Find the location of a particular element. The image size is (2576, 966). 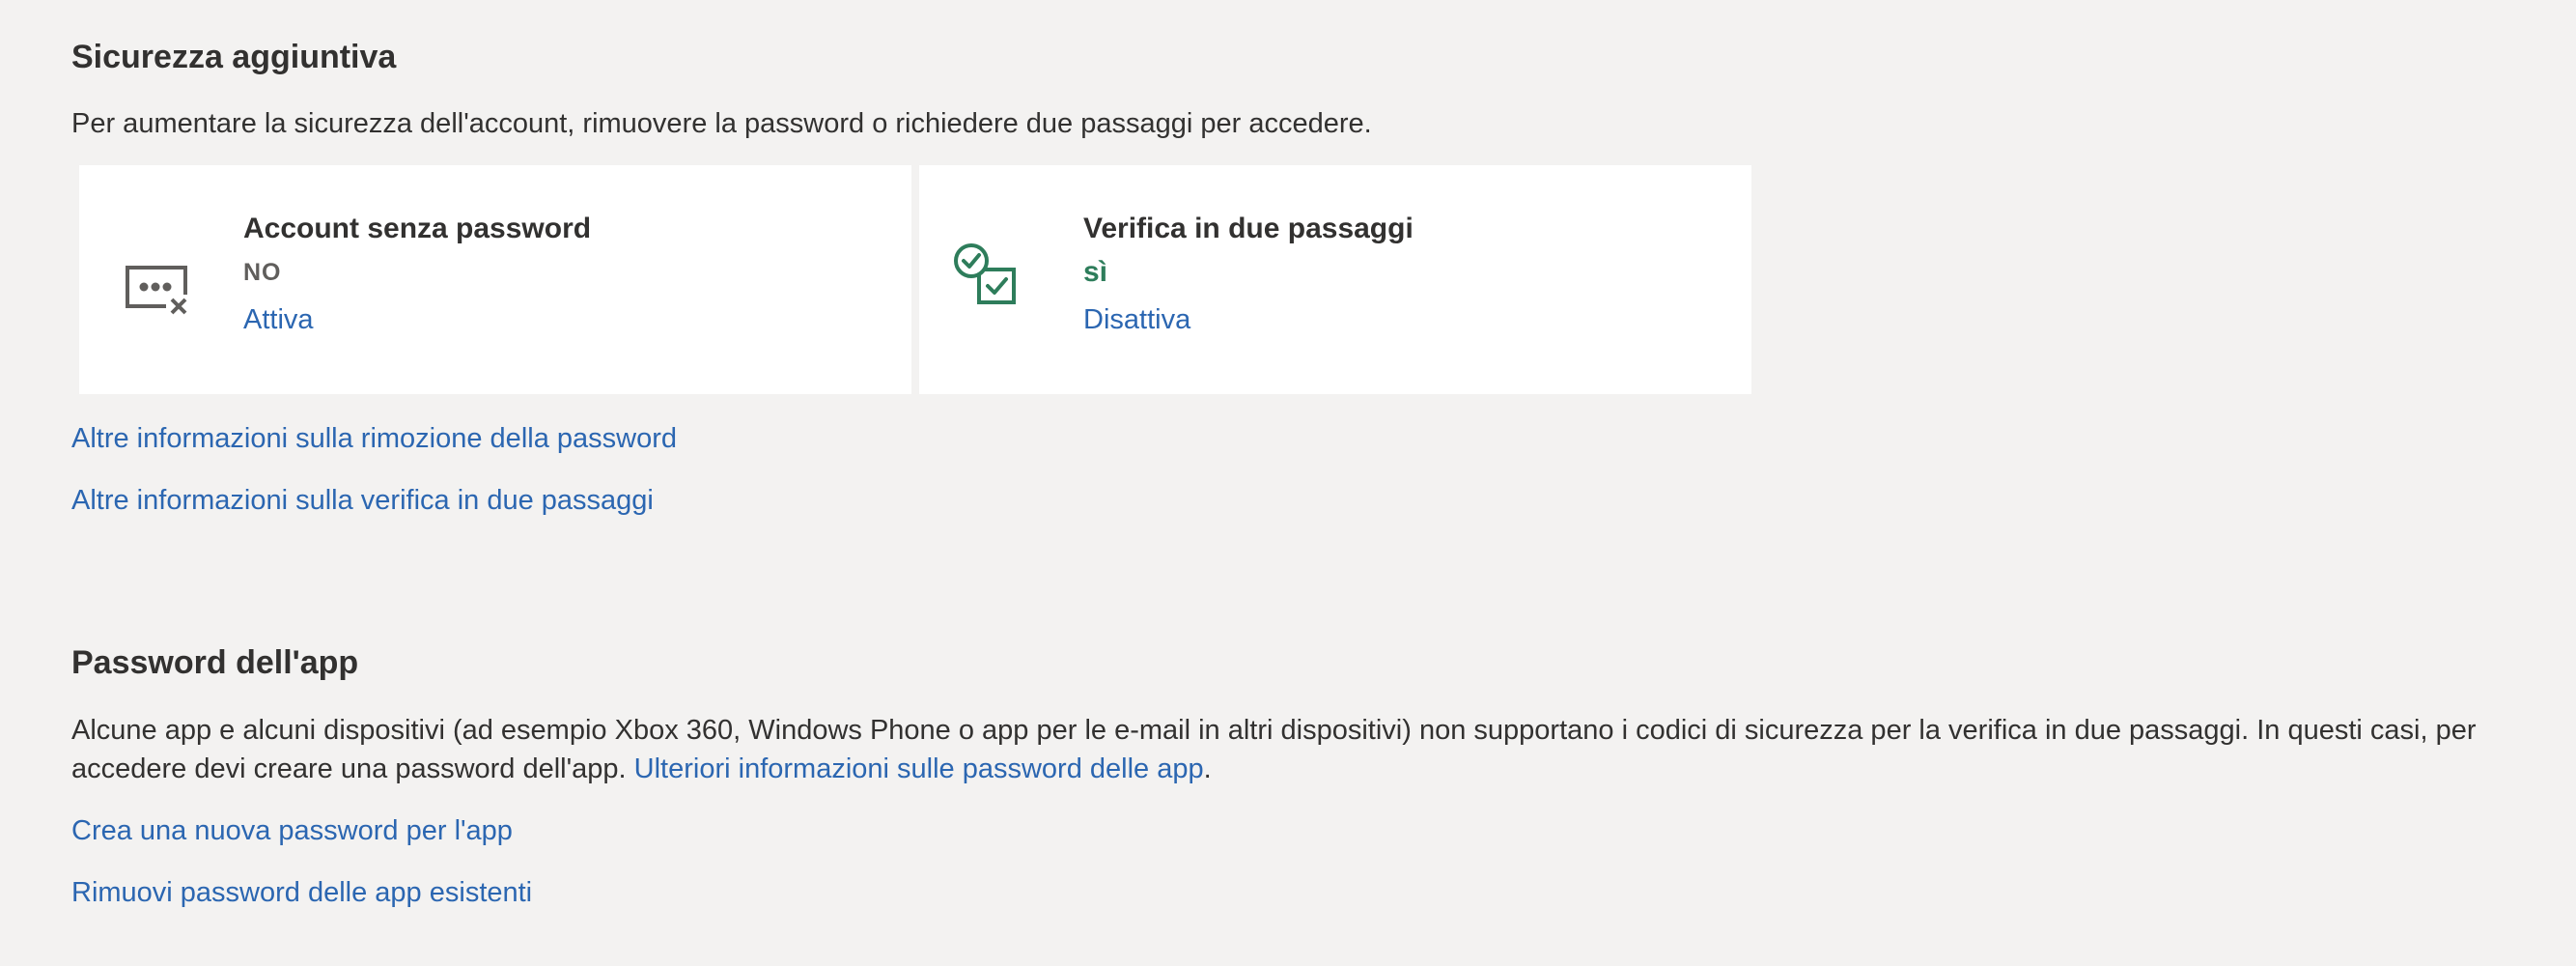

two-step-card-title: Verifica in due passaggi is located at coordinates (1249, 228).